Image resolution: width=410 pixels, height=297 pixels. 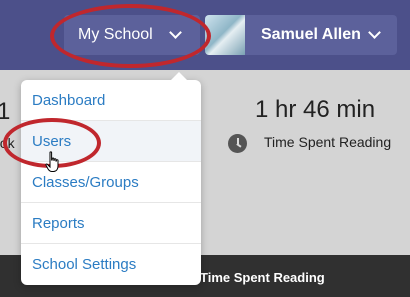 I want to click on time-spent-label: Time Spent Reading, so click(x=328, y=142).